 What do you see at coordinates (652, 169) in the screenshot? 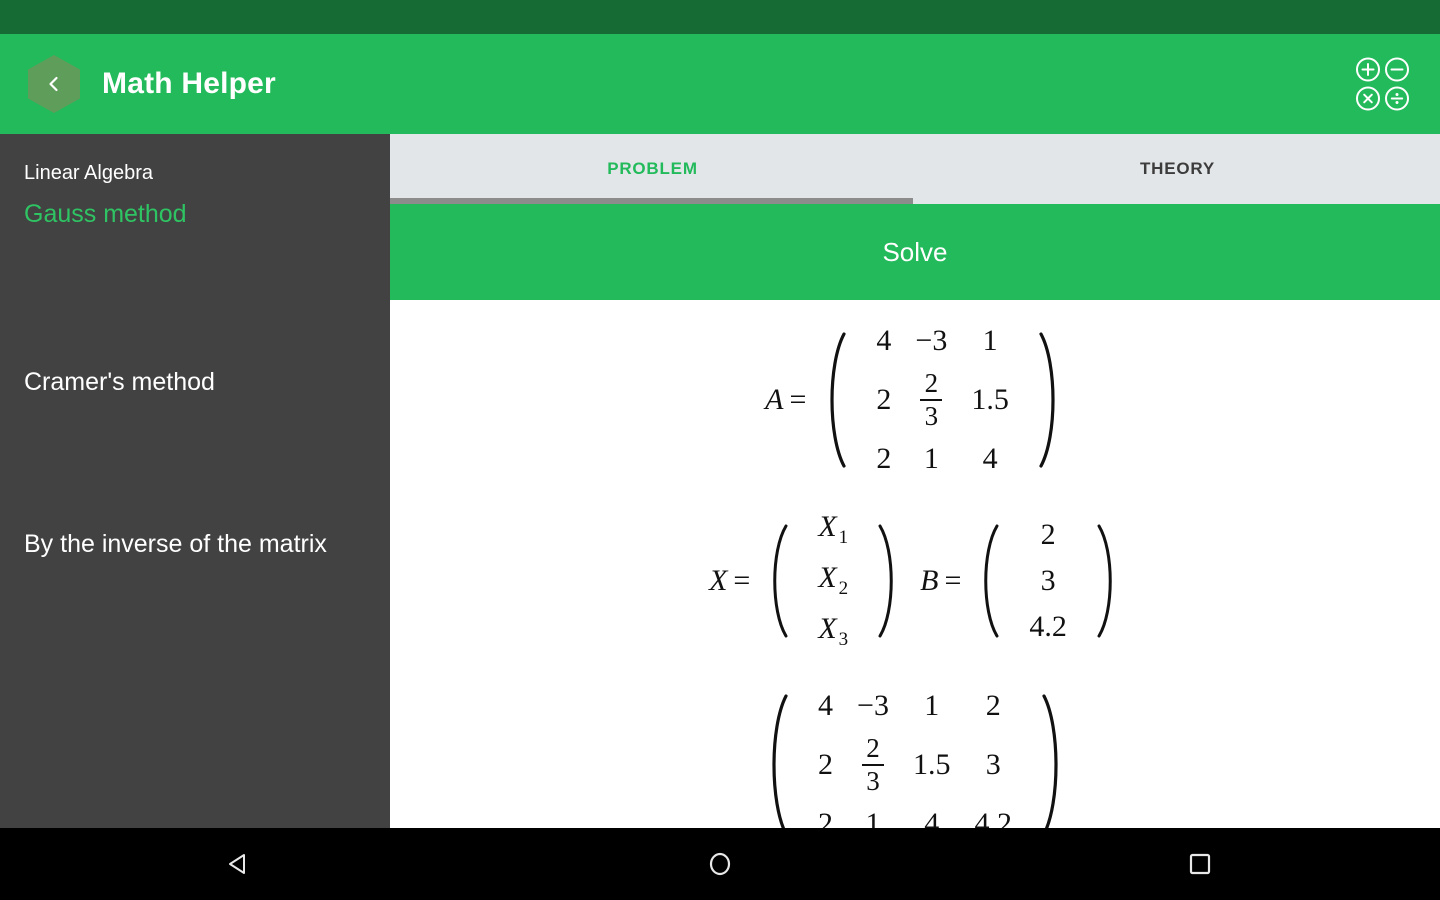
I see `tab-problem: PROBLEM` at bounding box center [652, 169].